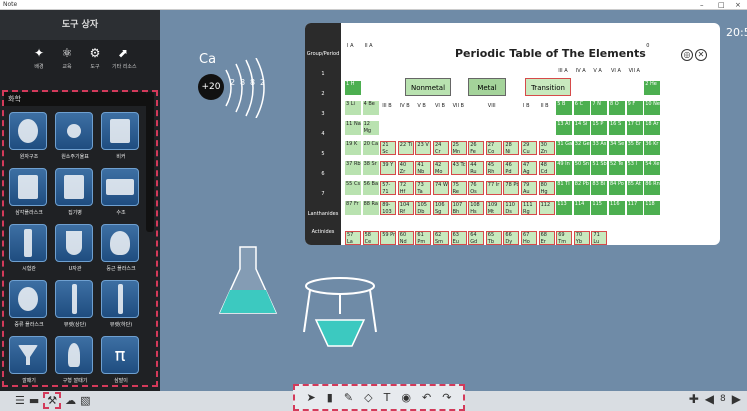 The image size is (747, 411). I want to click on erlenmeyer-flask-object, so click(248, 280).